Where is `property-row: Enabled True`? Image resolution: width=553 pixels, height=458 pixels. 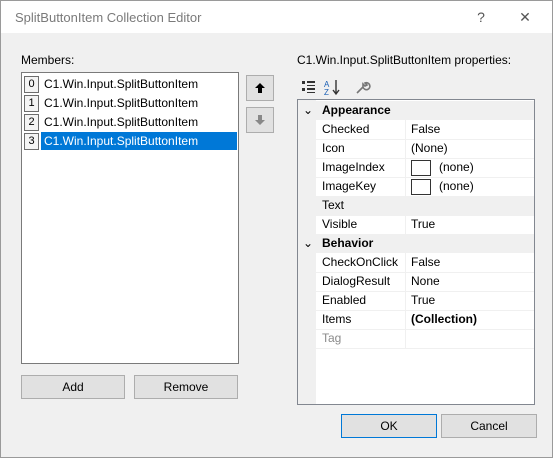
property-row: Enabled True is located at coordinates (425, 301).